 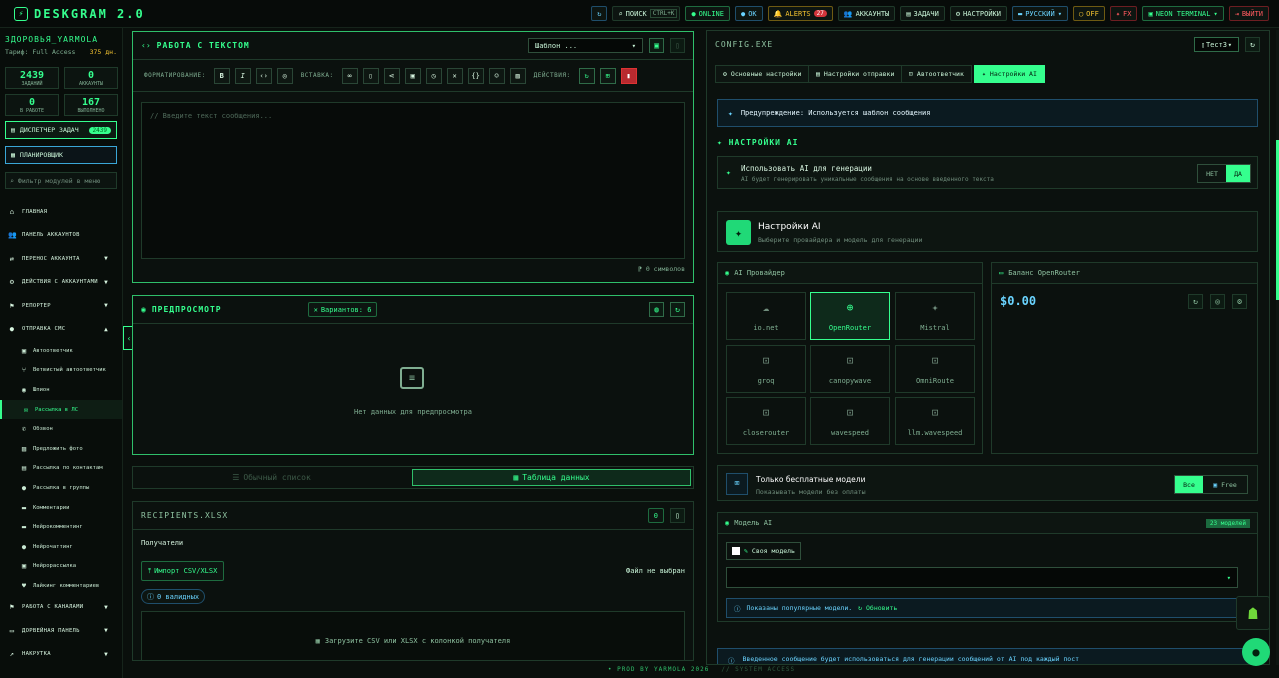 I want to click on submenu-offer-photo: ▨ Предложить фото, so click(x=61, y=449).